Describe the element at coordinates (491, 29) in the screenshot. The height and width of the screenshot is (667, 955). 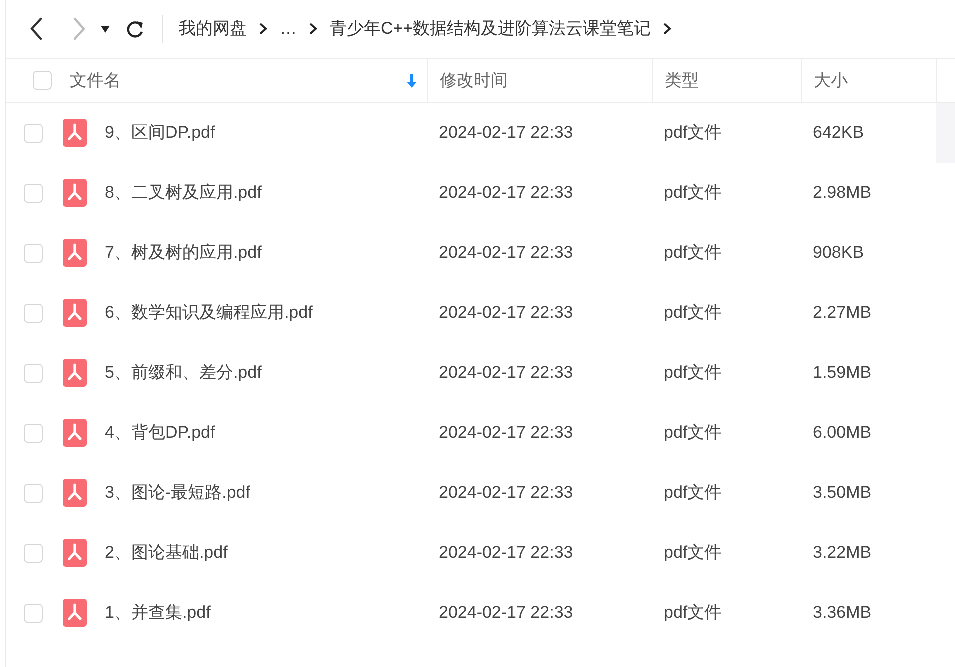
I see `breadcrumb-item: 青少年C++数据结构及进阶算法云课堂笔记` at that location.